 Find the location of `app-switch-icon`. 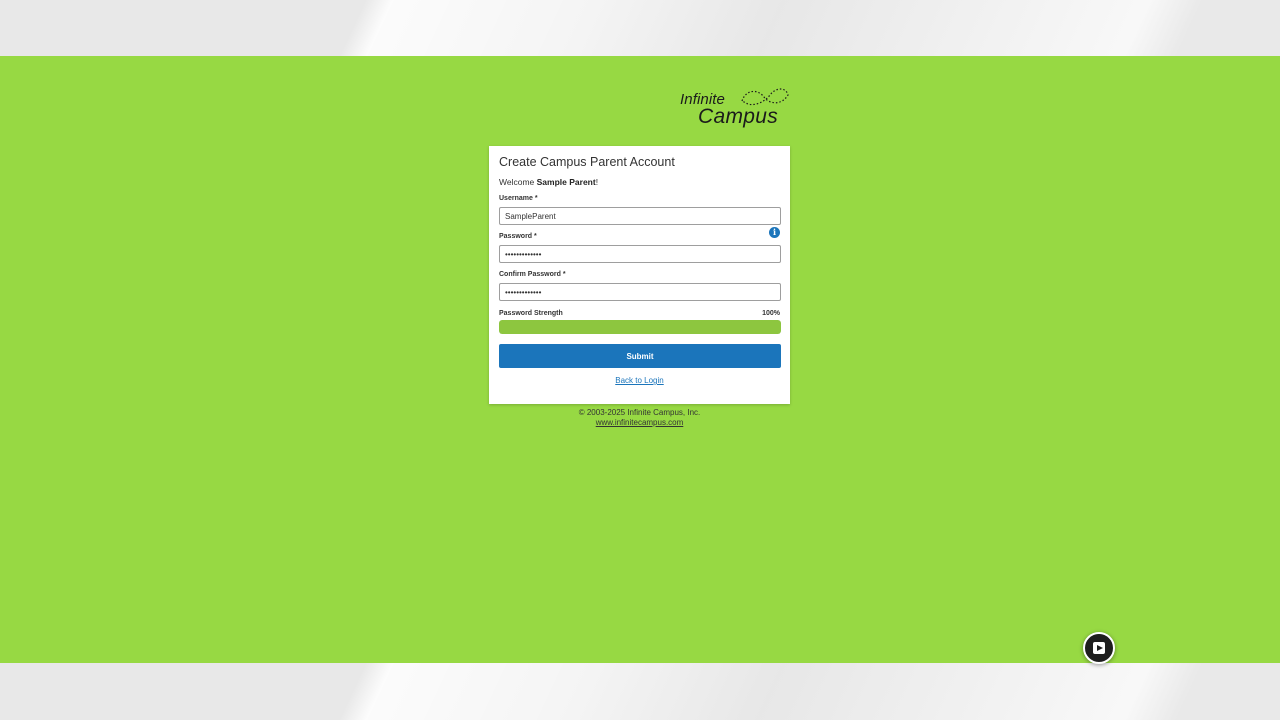

app-switch-icon is located at coordinates (1099, 648).